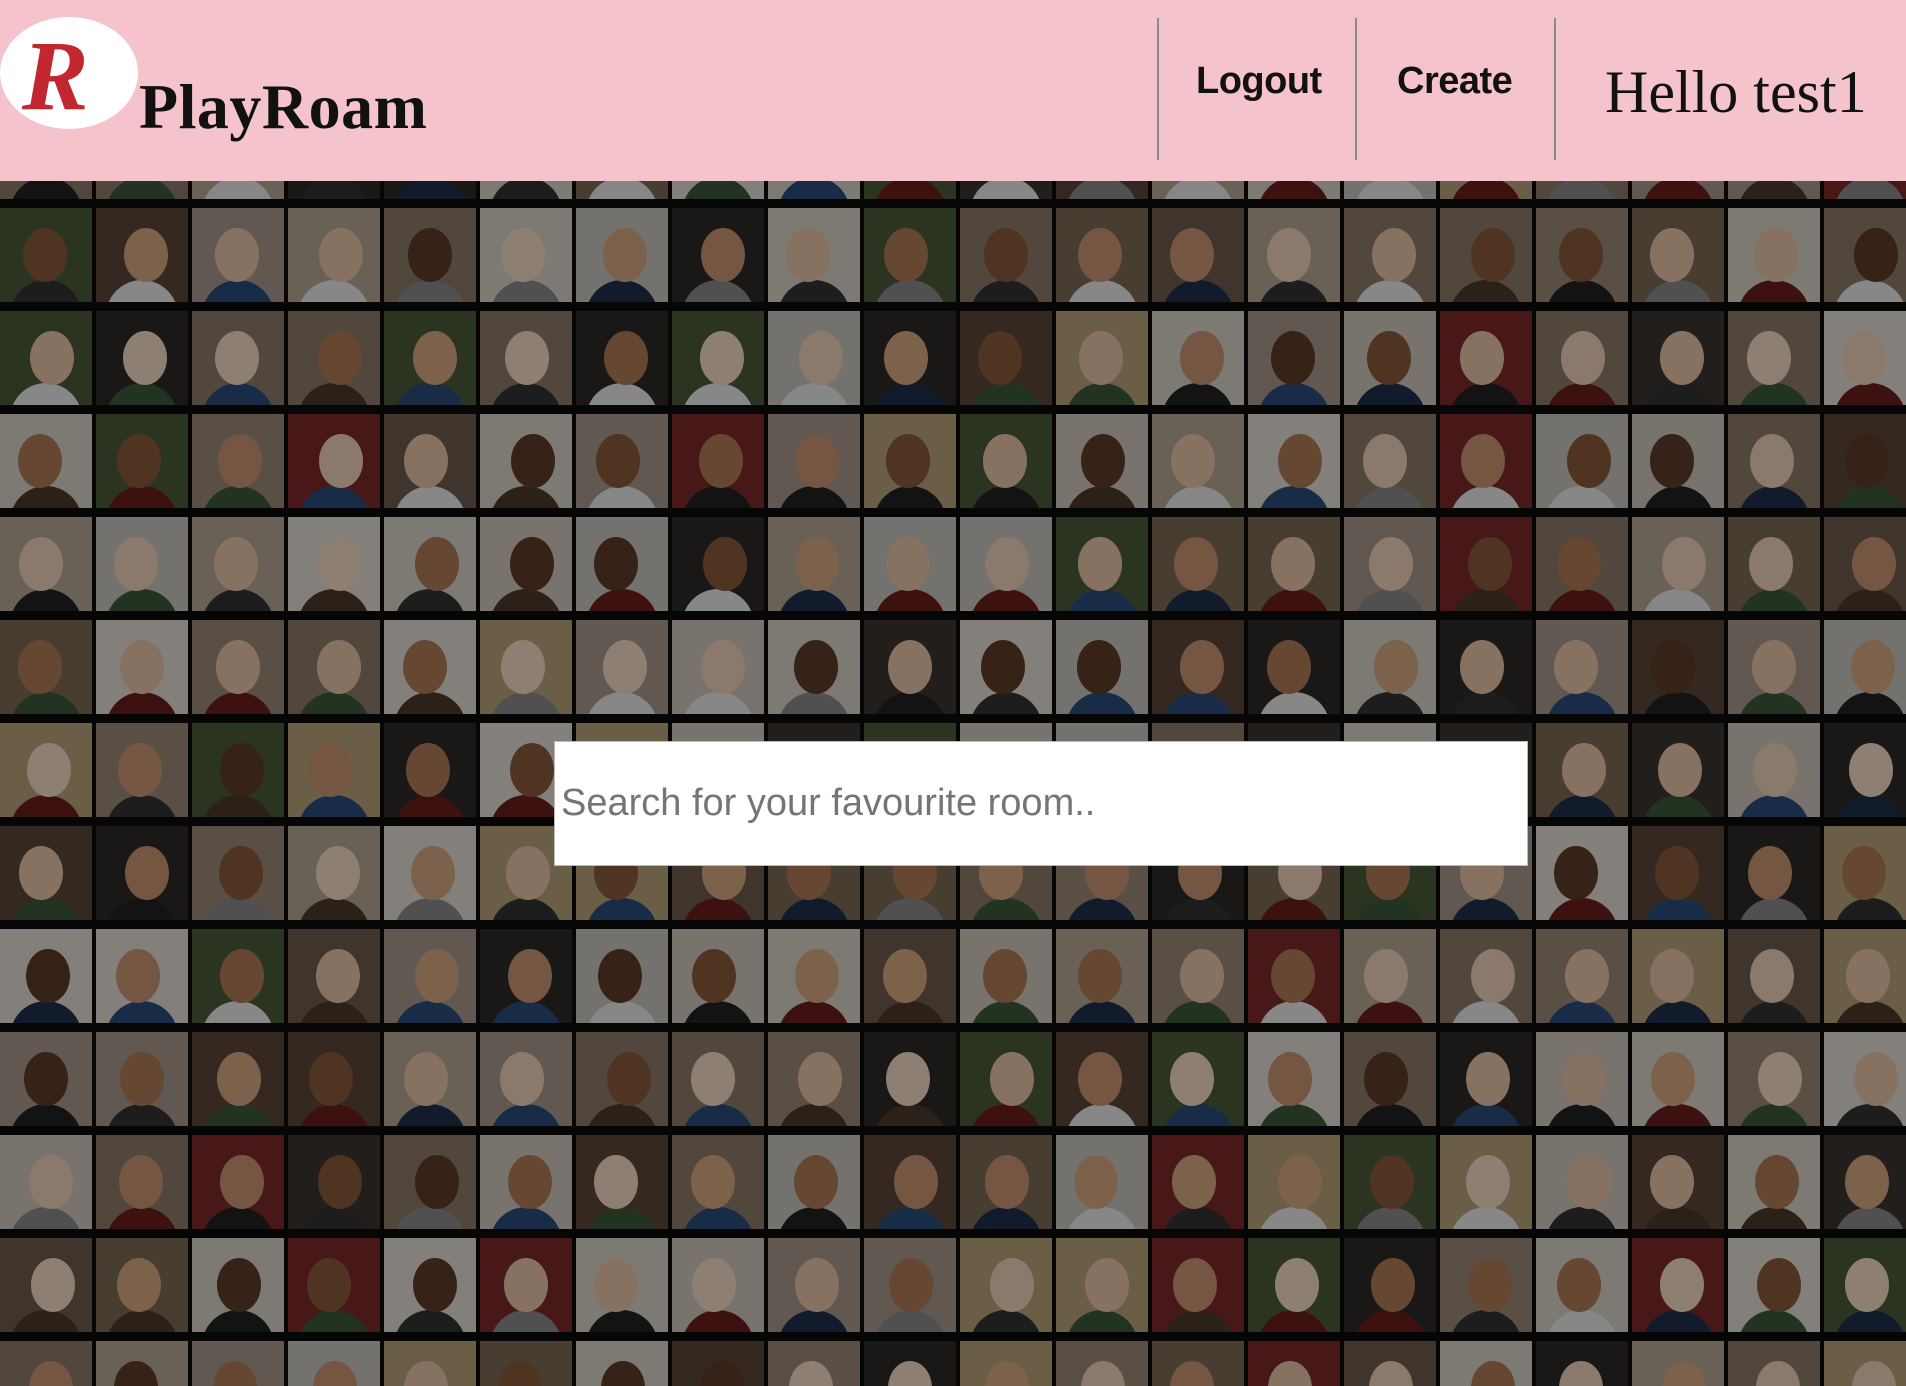  I want to click on brand-name: PlayRoam, so click(283, 107).